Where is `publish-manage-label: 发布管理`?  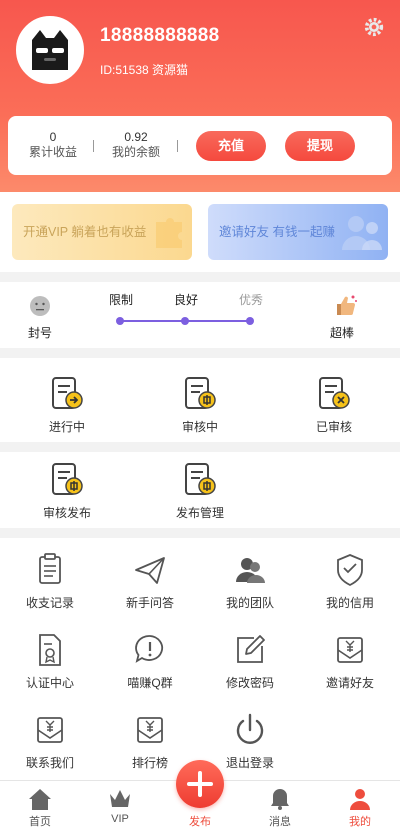
publish-manage-label: 发布管理 is located at coordinates (199, 513).